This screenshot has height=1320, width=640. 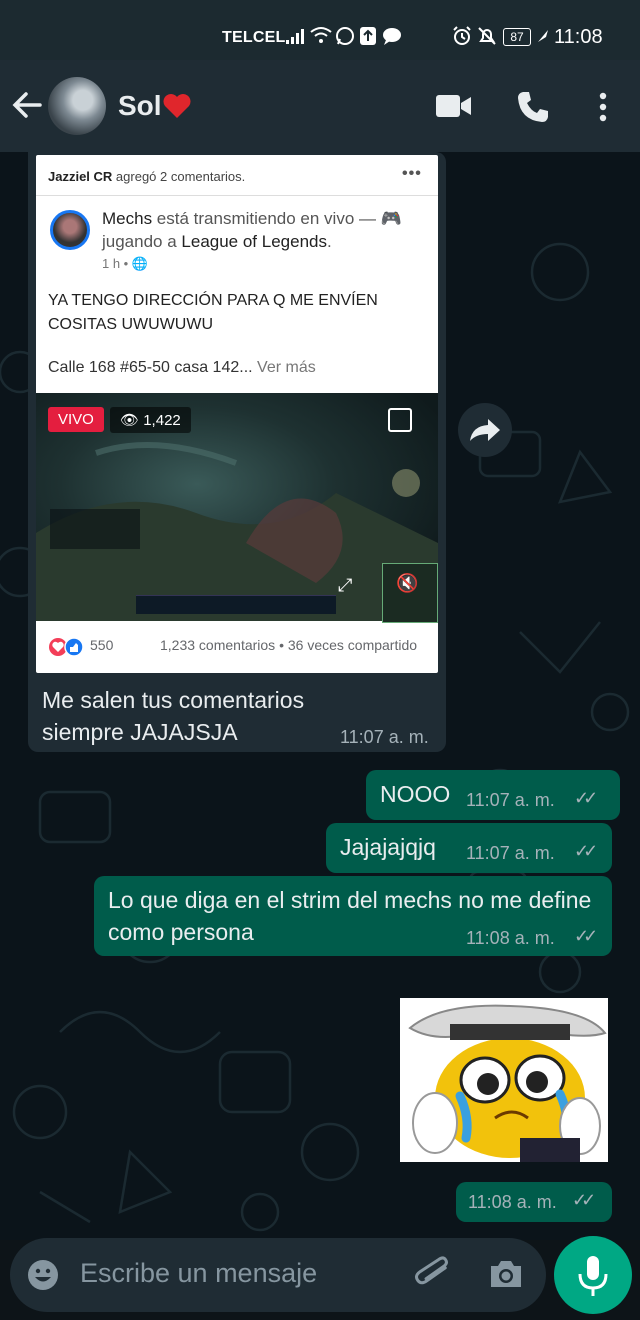 What do you see at coordinates (506, 1274) in the screenshot?
I see `camera-icon` at bounding box center [506, 1274].